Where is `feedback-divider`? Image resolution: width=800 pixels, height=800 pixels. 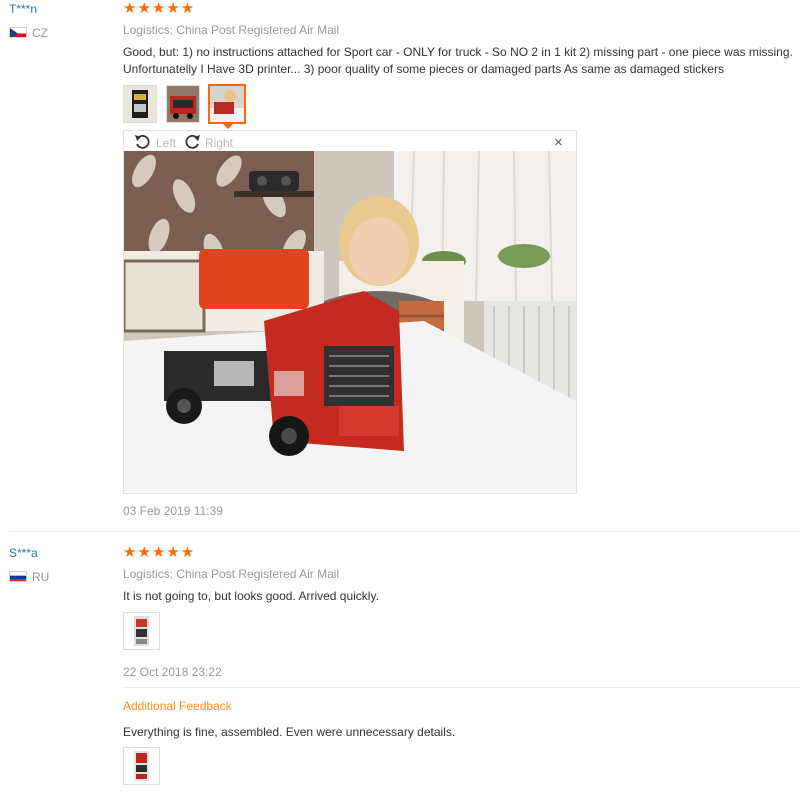 feedback-divider is located at coordinates (461, 687).